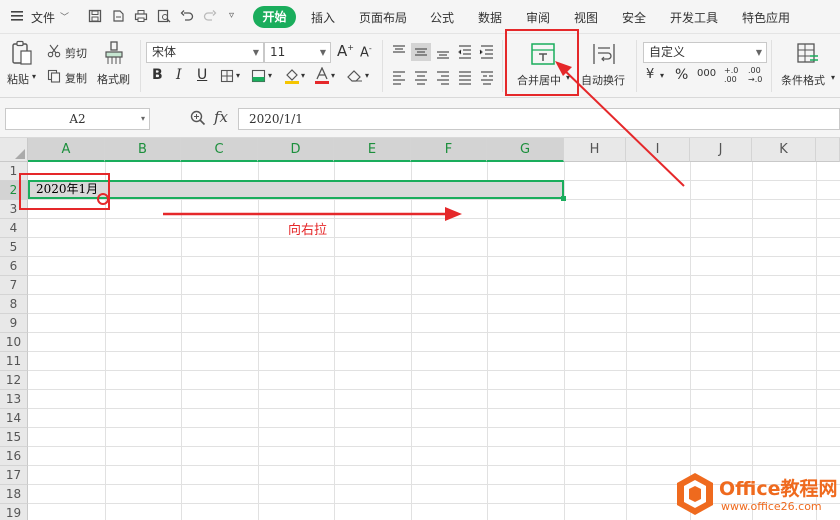 The image size is (840, 520). What do you see at coordinates (650, 74) in the screenshot?
I see `currency-icon: ¥` at bounding box center [650, 74].